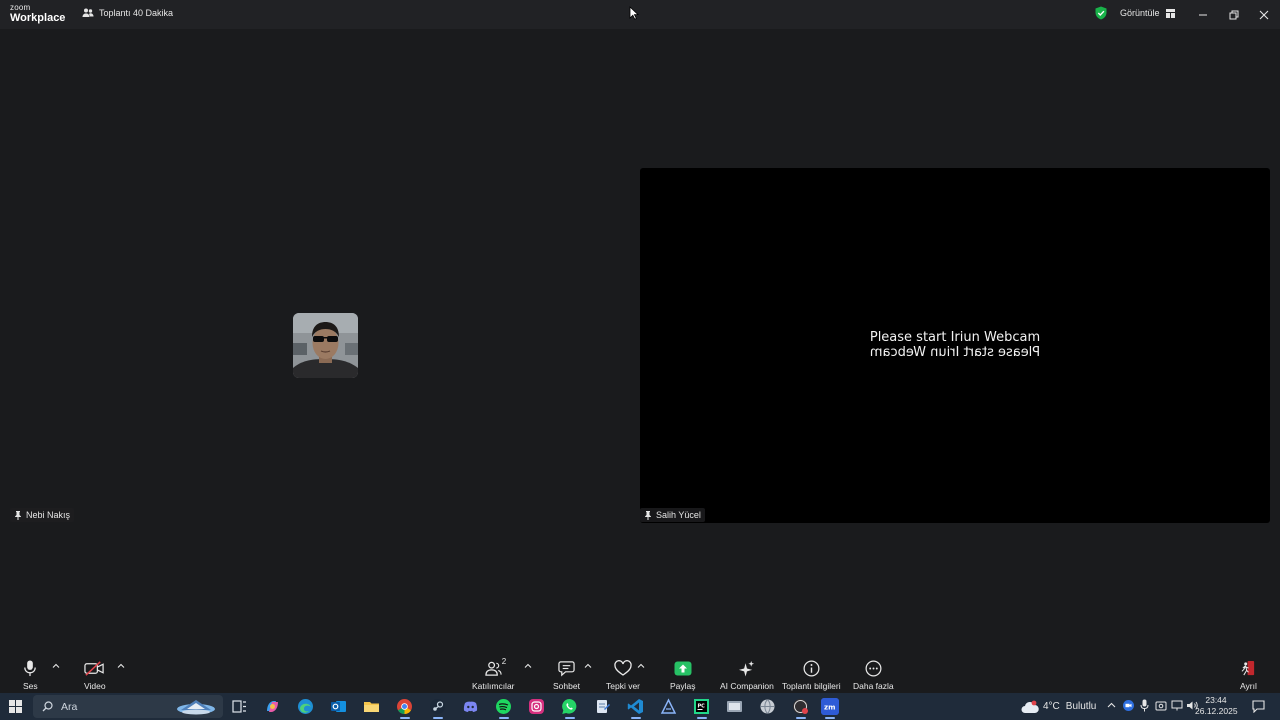 The height and width of the screenshot is (720, 1280). I want to click on audio-label: Ses, so click(30, 686).